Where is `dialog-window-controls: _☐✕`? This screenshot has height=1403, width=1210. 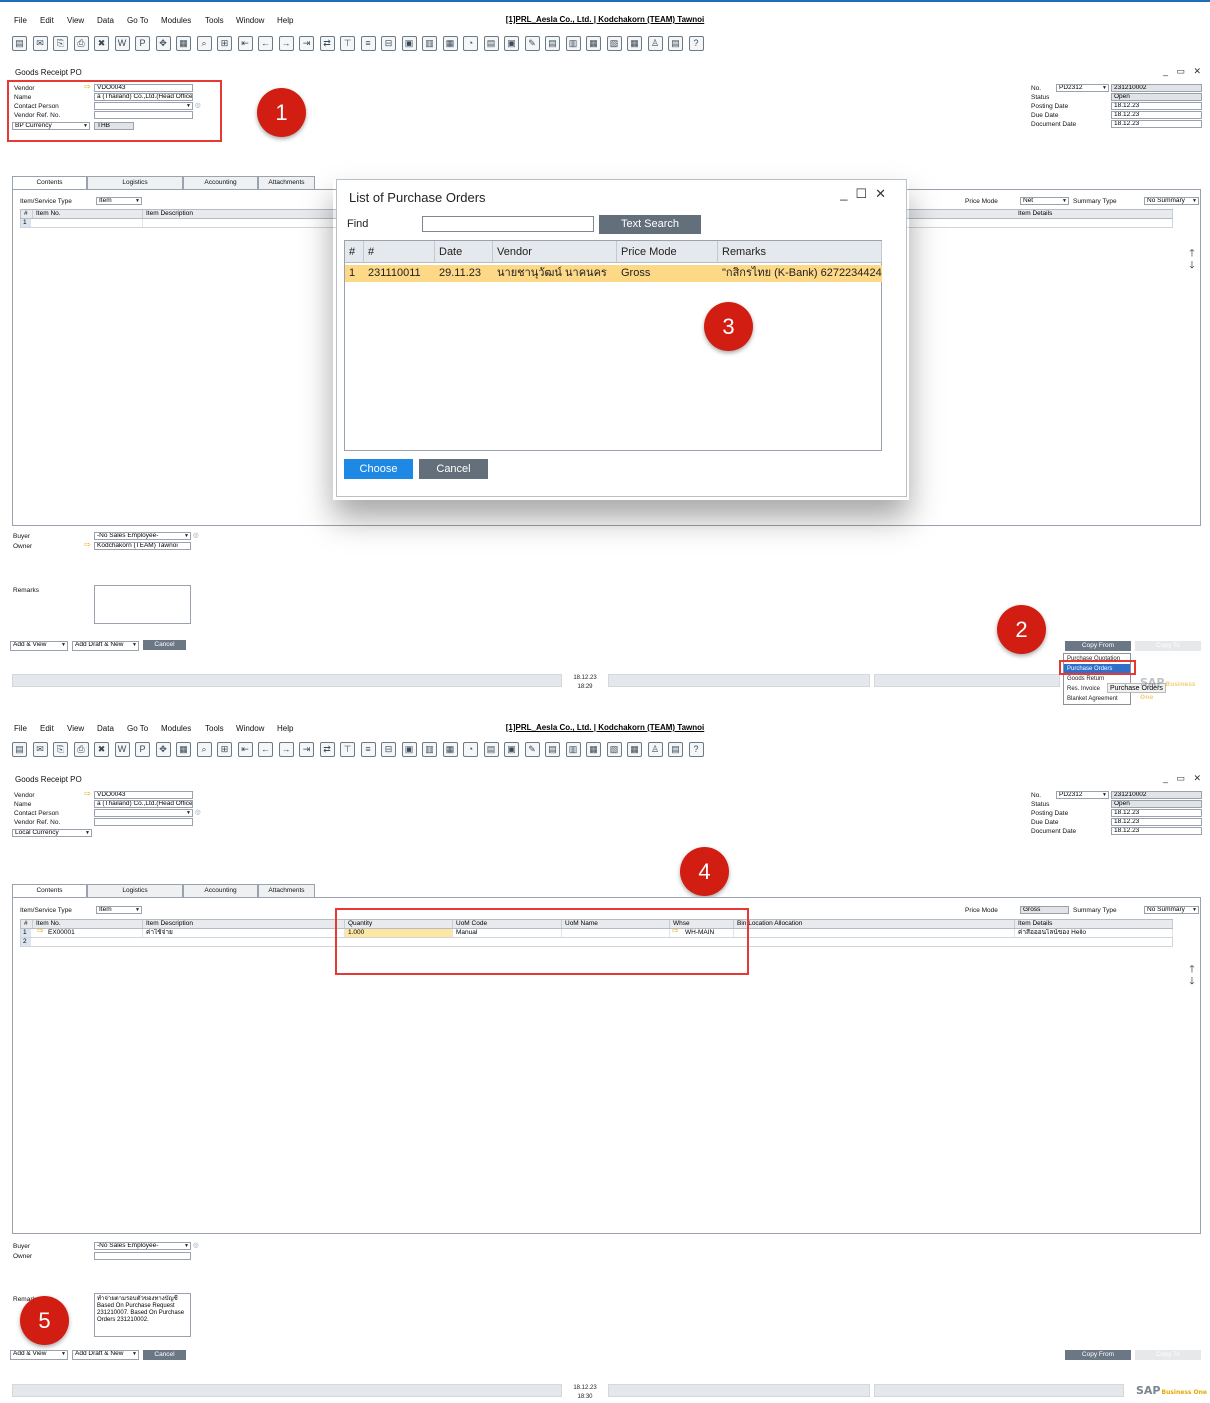 dialog-window-controls: _☐✕ is located at coordinates (867, 194).